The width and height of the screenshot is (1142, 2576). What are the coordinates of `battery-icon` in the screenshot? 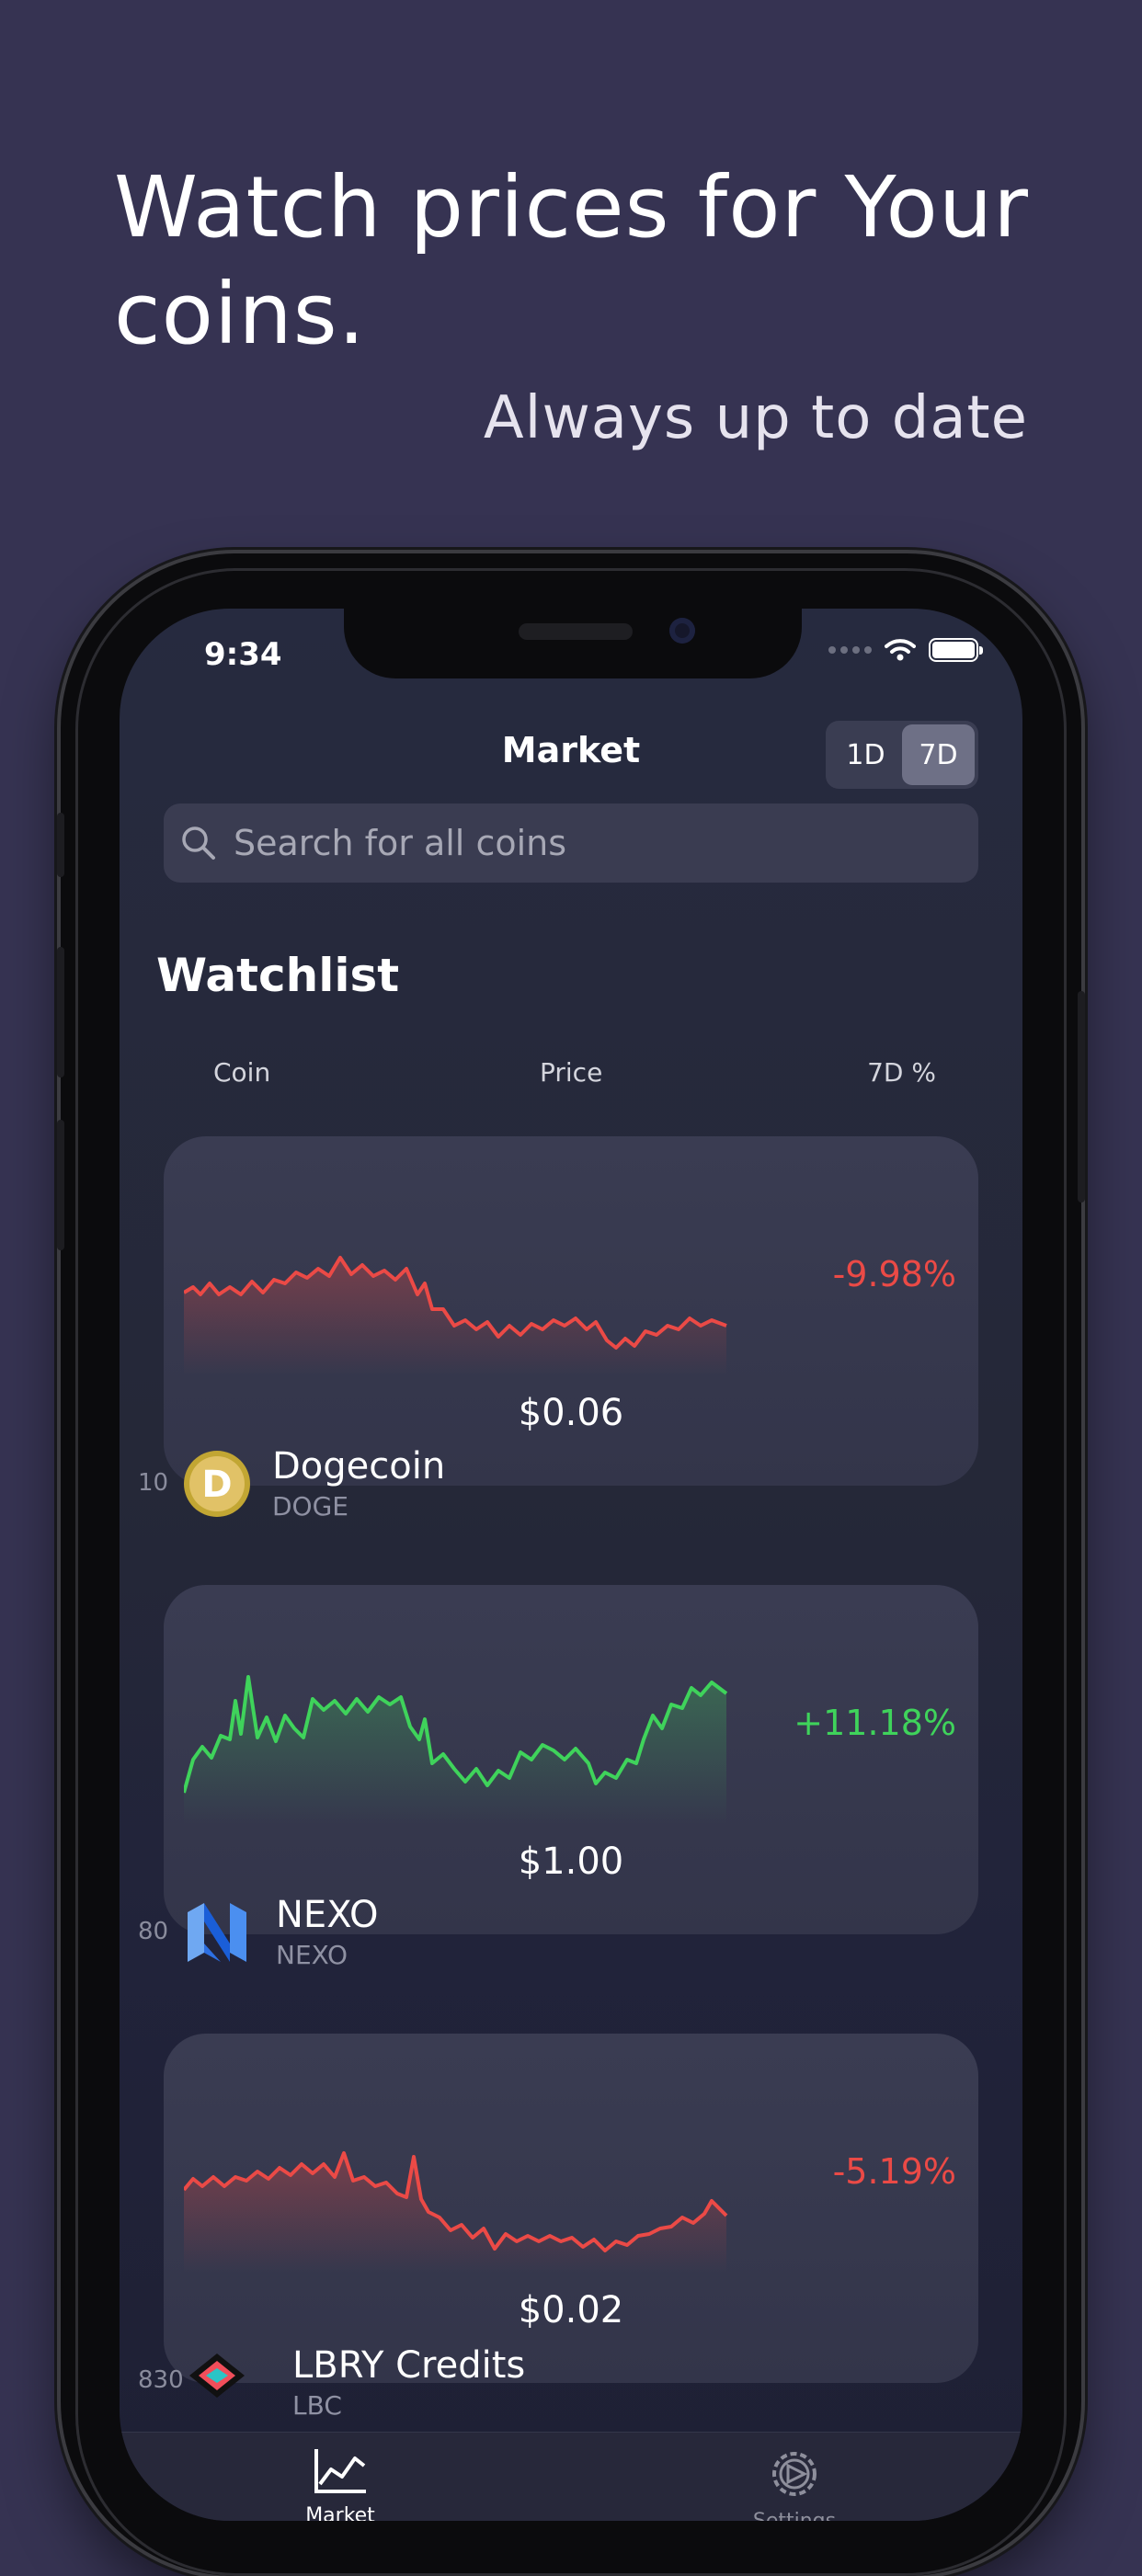 It's located at (956, 650).